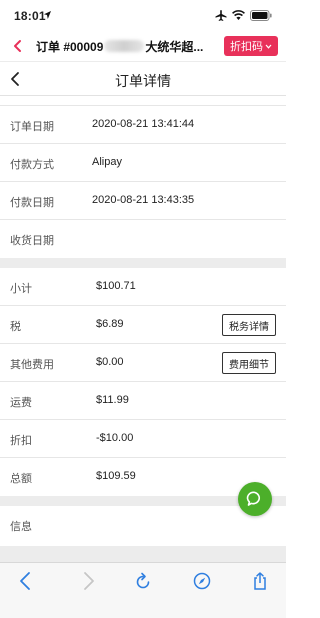 The height and width of the screenshot is (618, 320). I want to click on status-time: 18:01, so click(30, 16).